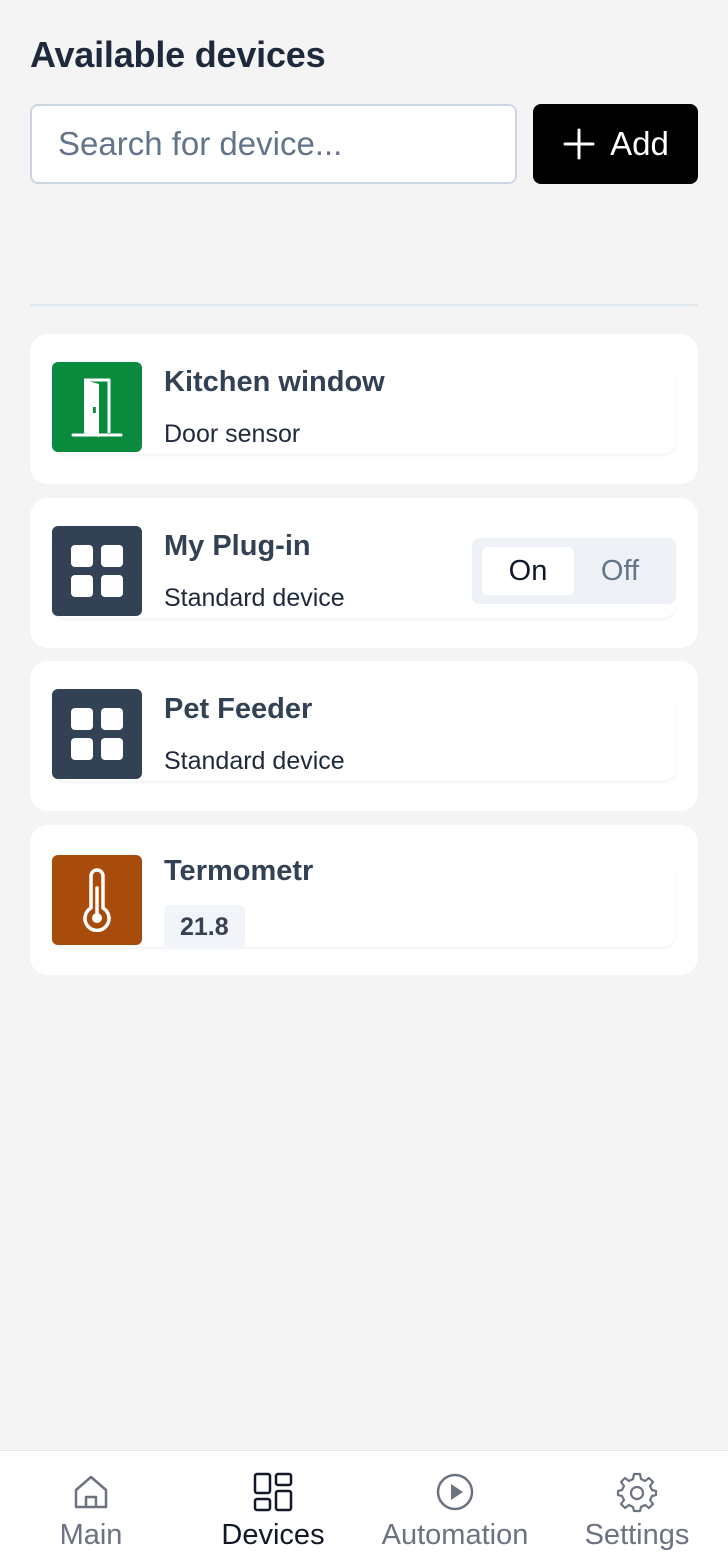 The width and height of the screenshot is (728, 1568). Describe the element at coordinates (274, 382) in the screenshot. I see `device-name: Kitchen window` at that location.